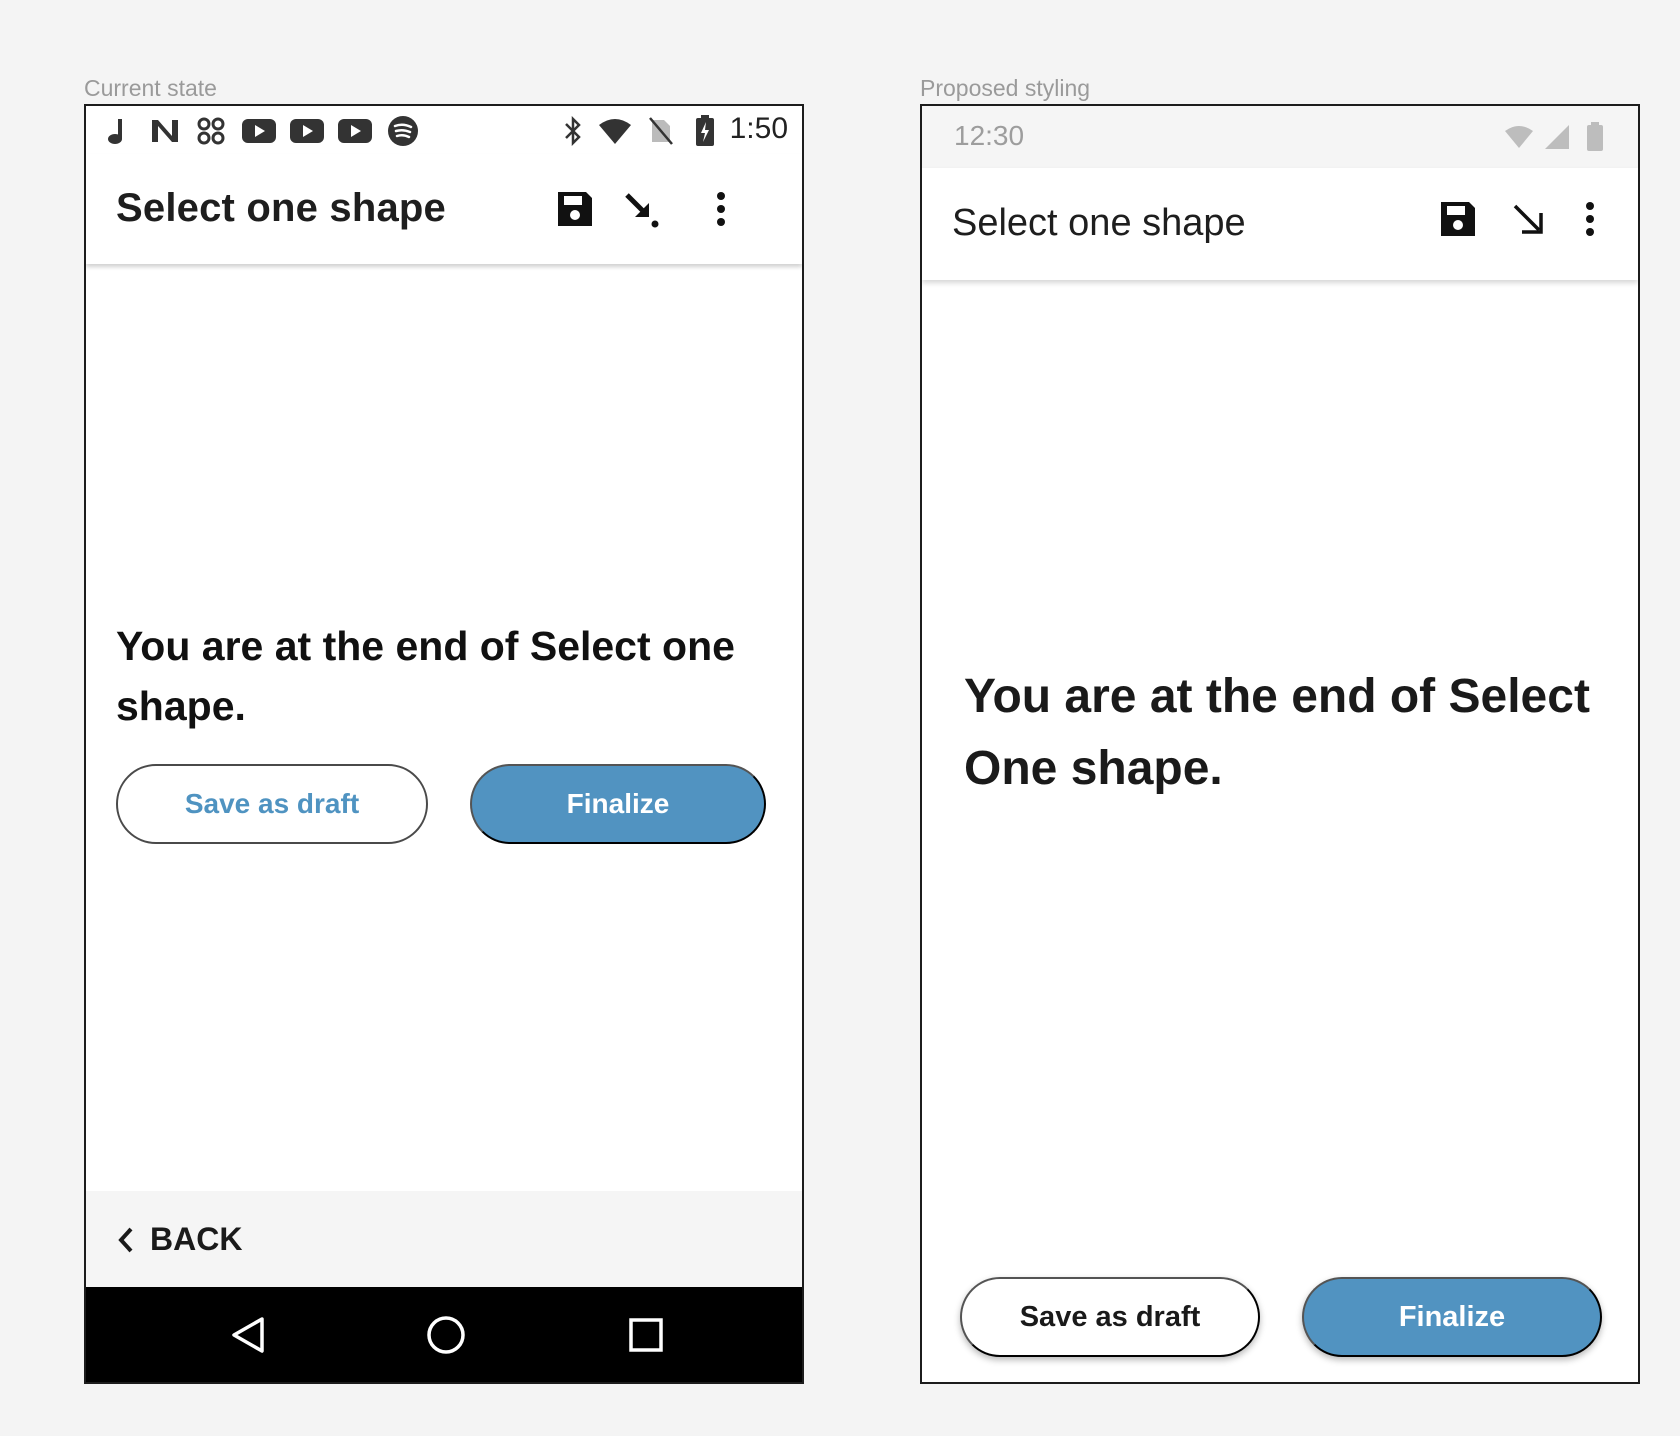 The image size is (1680, 1436). What do you see at coordinates (125, 1239) in the screenshot?
I see `chevron-left-icon` at bounding box center [125, 1239].